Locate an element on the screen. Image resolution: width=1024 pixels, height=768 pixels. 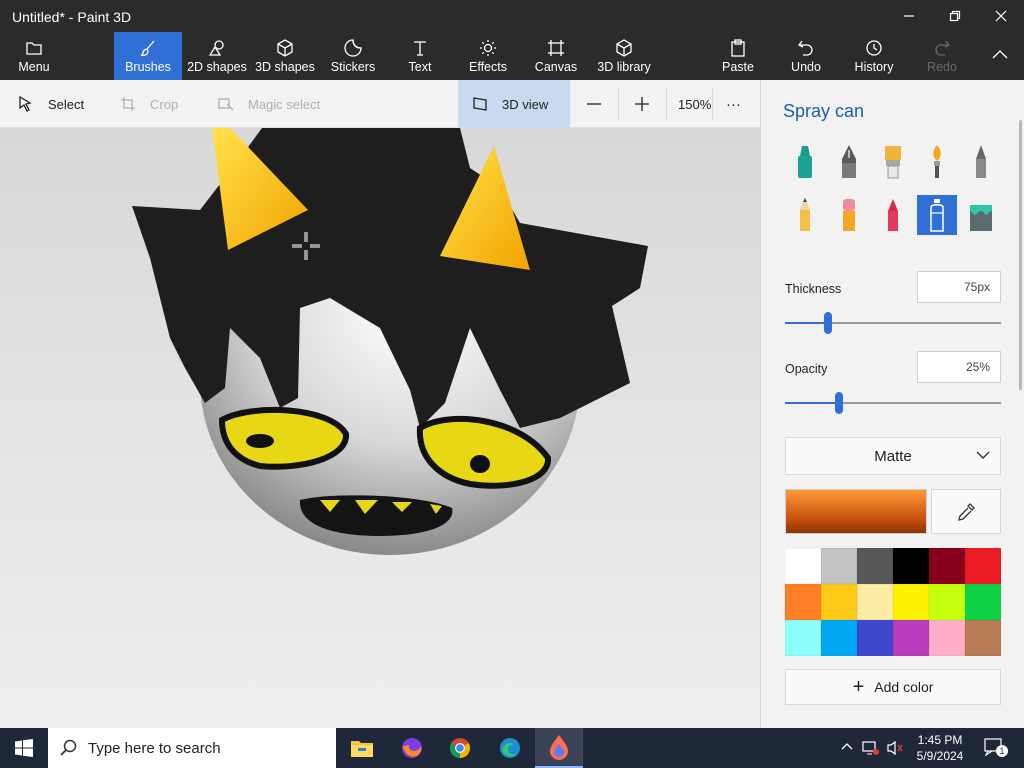
spray-can-button is located at coordinates (937, 215).